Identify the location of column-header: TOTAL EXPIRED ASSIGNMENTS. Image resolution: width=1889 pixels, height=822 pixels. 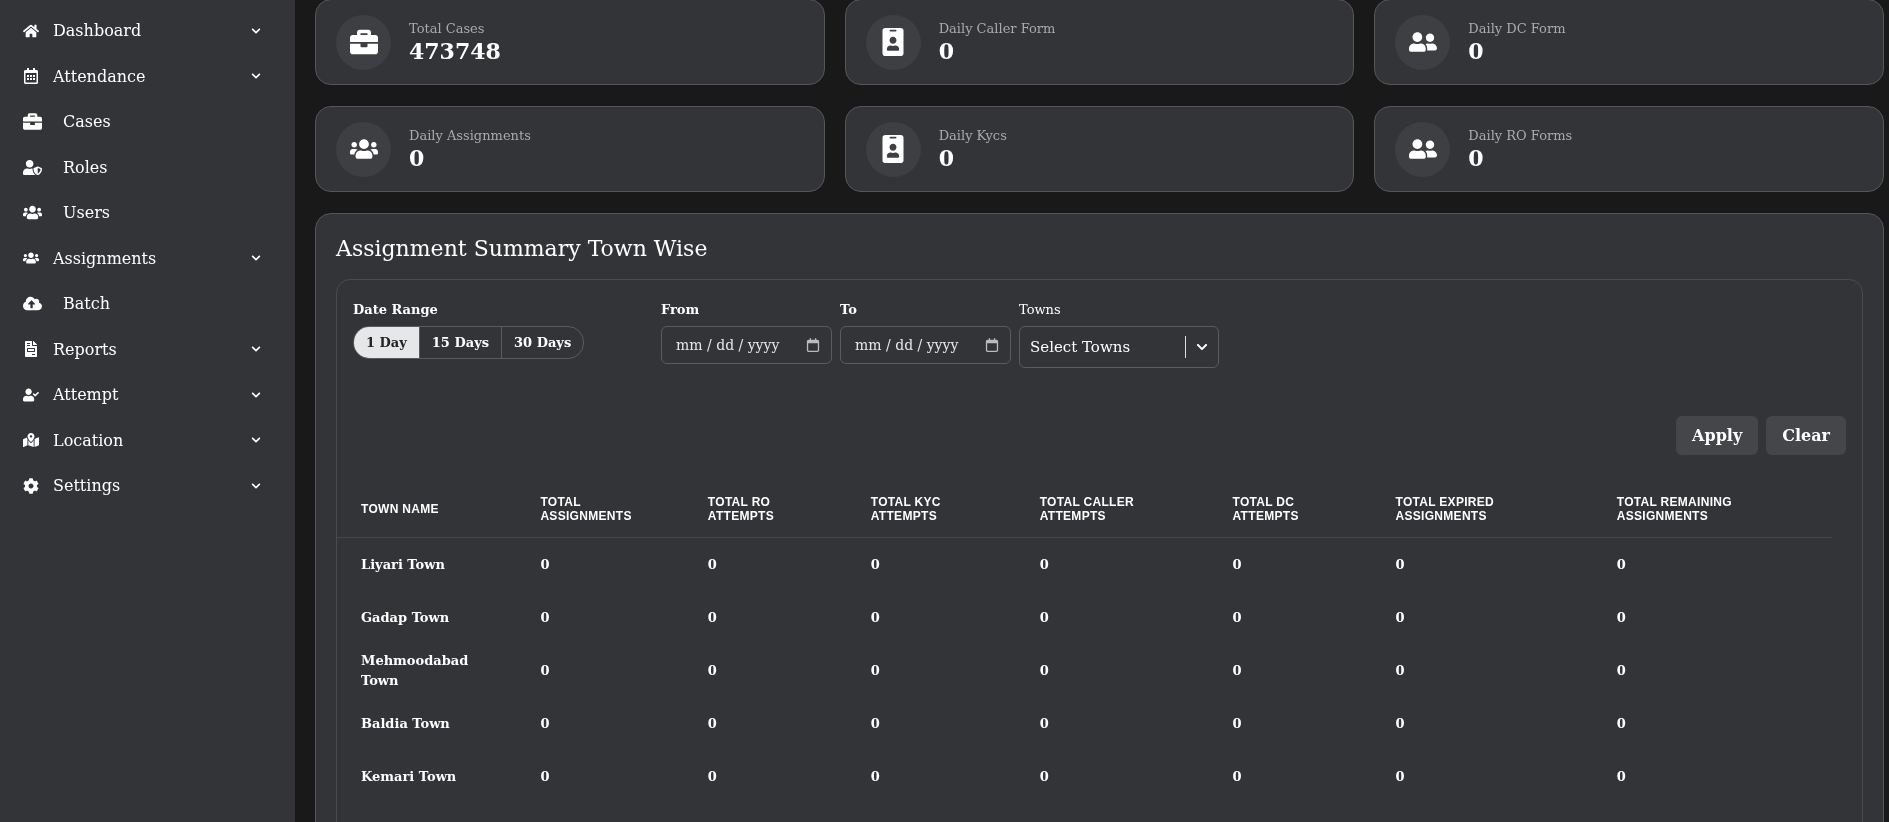
(1482, 505).